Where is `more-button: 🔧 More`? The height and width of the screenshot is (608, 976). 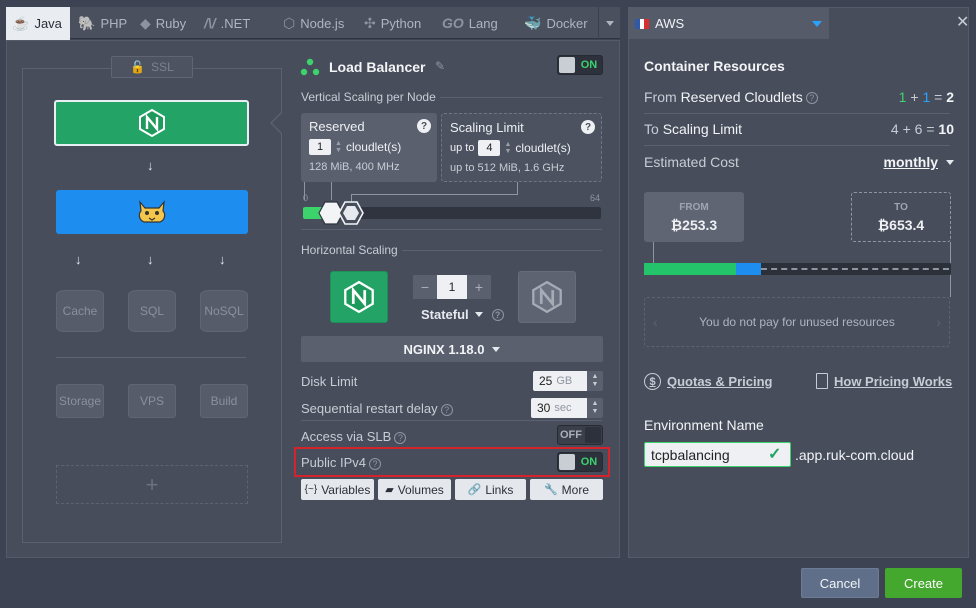
more-button: 🔧 More is located at coordinates (566, 489).